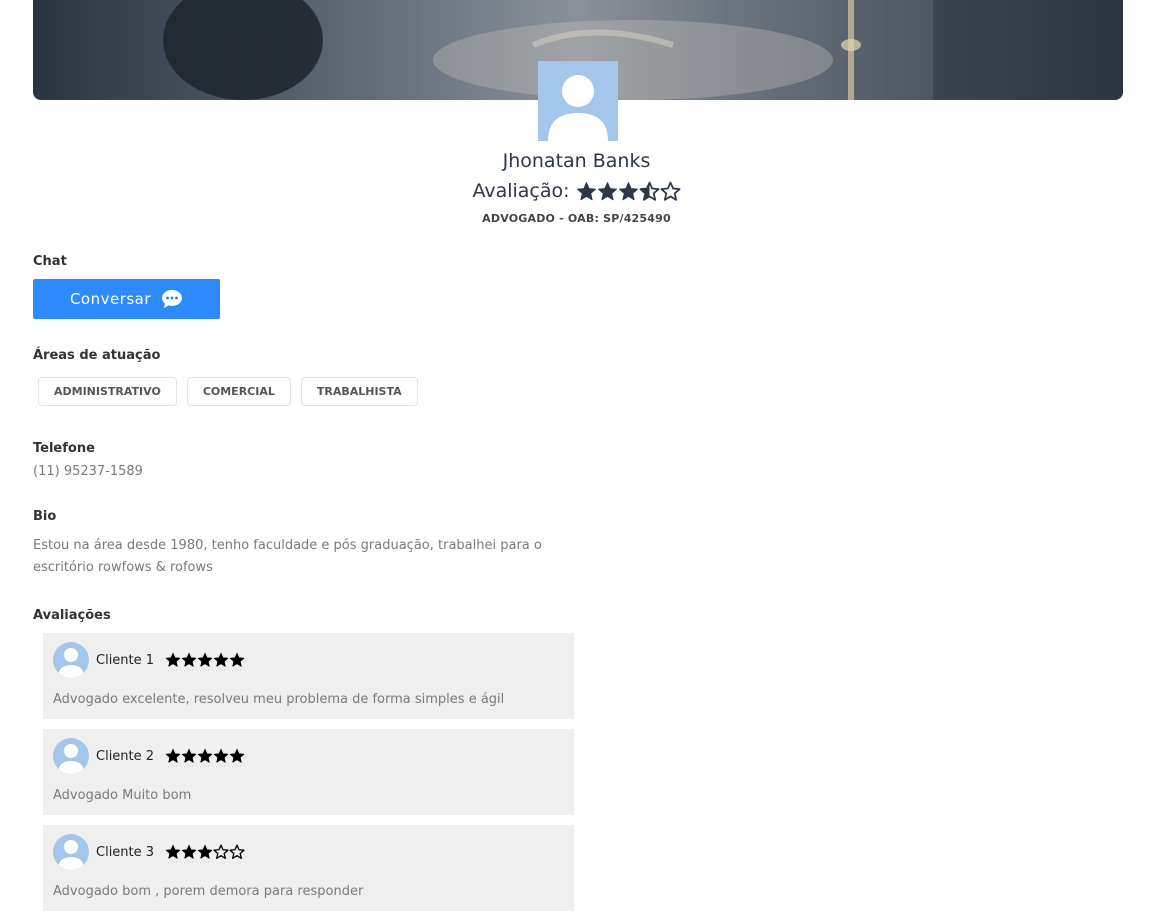 Image resolution: width=1153 pixels, height=923 pixels. Describe the element at coordinates (359, 391) in the screenshot. I see `area-chip: TRABALHISTA` at that location.